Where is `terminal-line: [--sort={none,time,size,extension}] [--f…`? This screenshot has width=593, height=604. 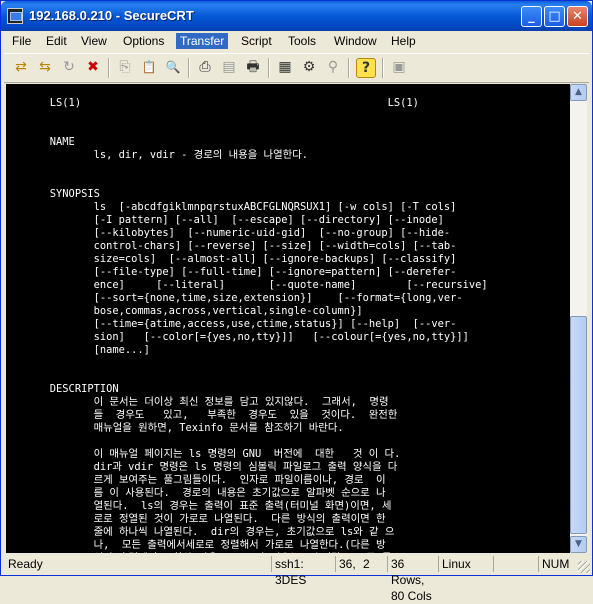
terminal-line: [--sort={none,time,size,extension}] [--f… is located at coordinates (234, 298).